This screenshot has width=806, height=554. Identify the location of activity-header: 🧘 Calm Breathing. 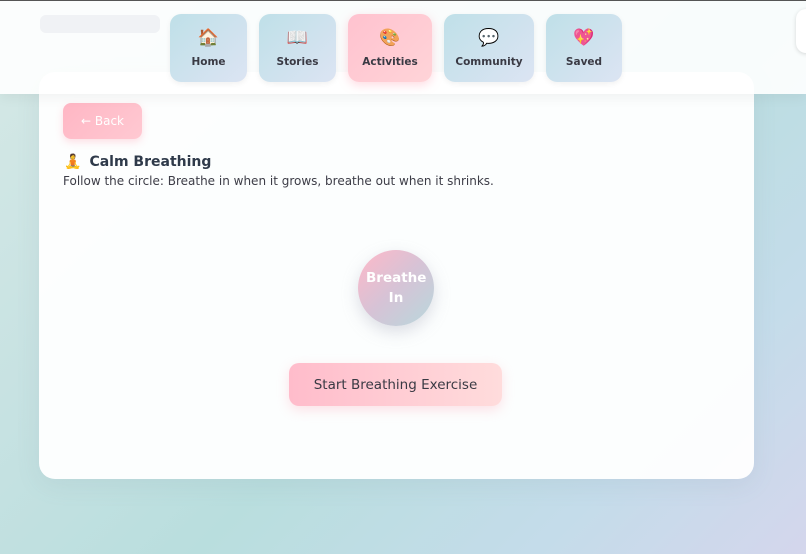
(137, 162).